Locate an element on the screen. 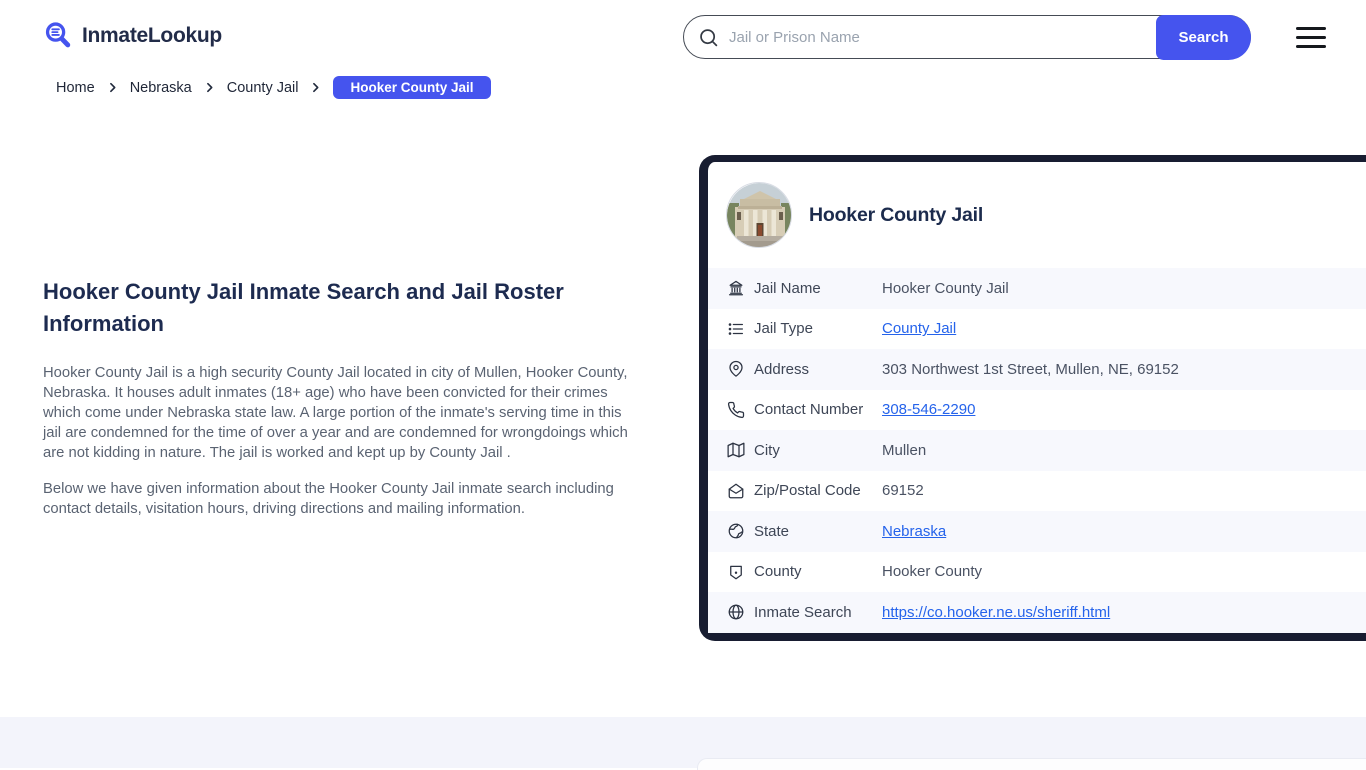 The height and width of the screenshot is (770, 1366). row-zip-code: Zip/Postal Code 69152 is located at coordinates (1037, 491).